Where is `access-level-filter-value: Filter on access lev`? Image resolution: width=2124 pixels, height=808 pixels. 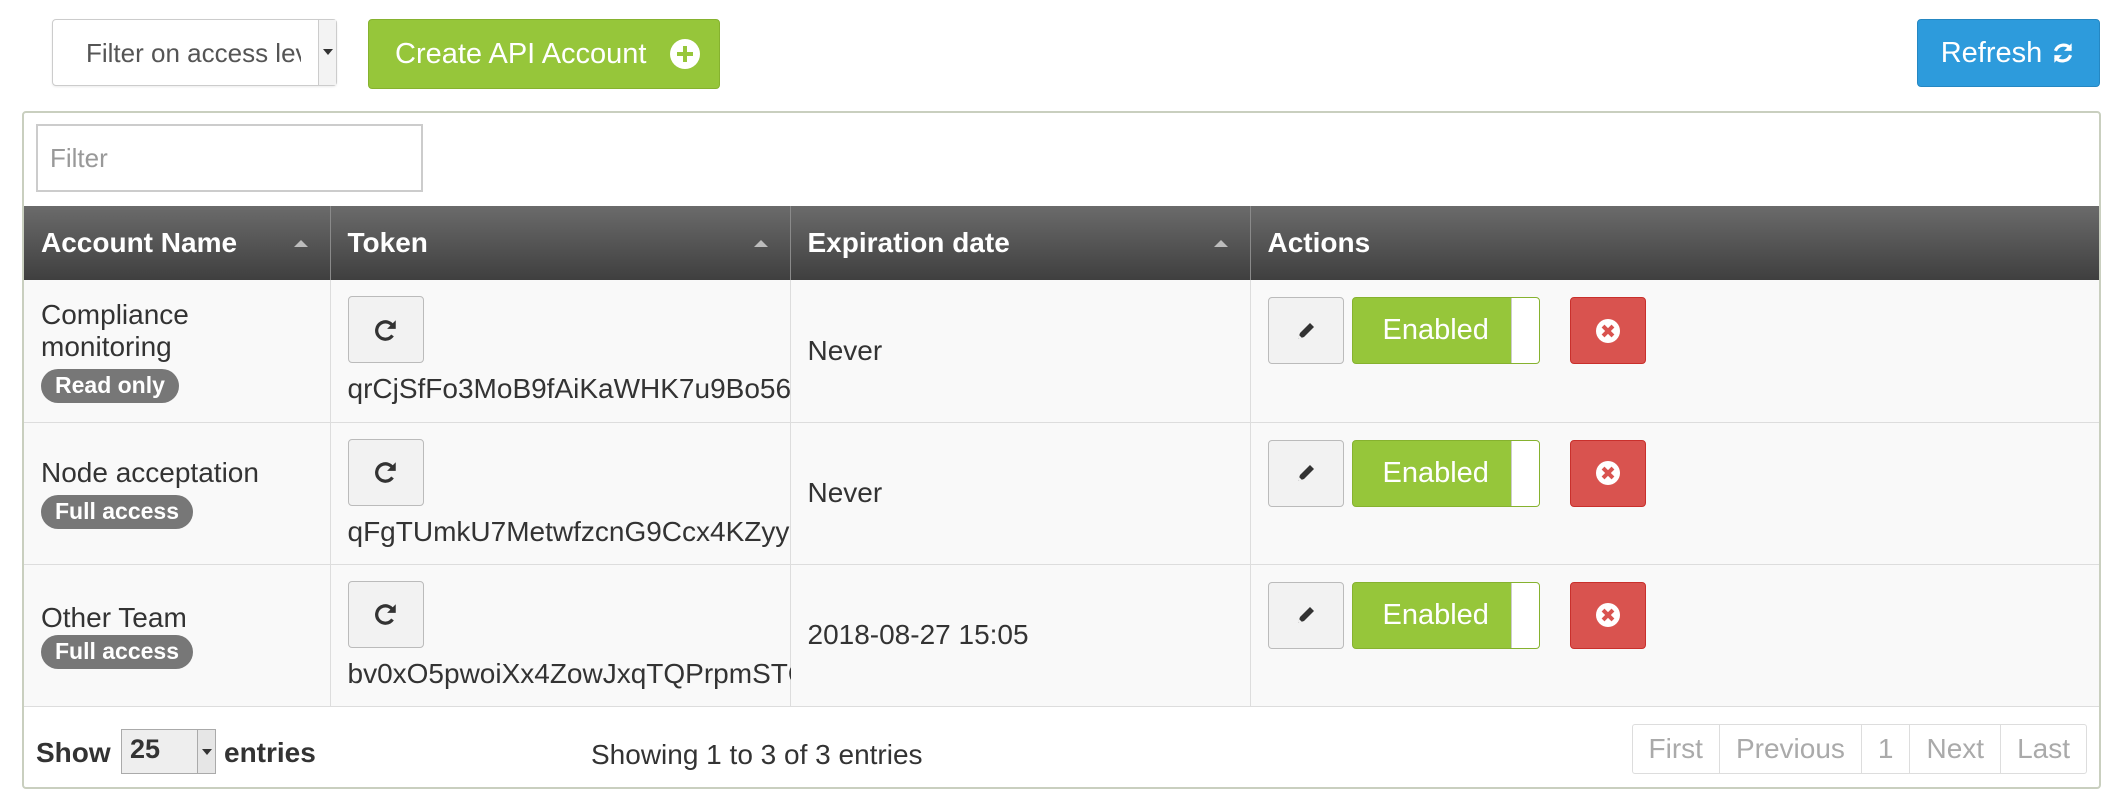 access-level-filter-value: Filter on access lev is located at coordinates (193, 53).